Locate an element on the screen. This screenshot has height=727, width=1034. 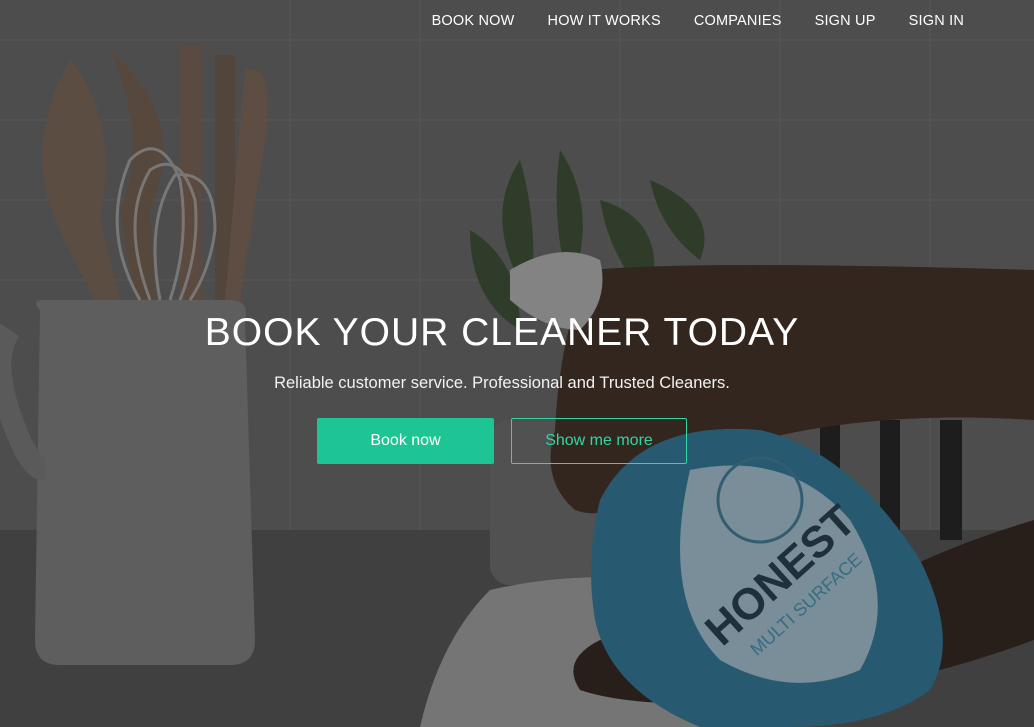
show-me-more-button: Show me more is located at coordinates (599, 441).